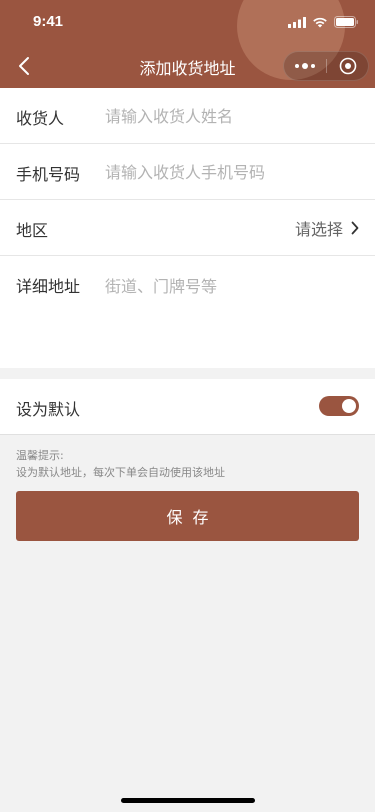 The height and width of the screenshot is (812, 375). Describe the element at coordinates (188, 800) in the screenshot. I see `home-indicator` at that location.